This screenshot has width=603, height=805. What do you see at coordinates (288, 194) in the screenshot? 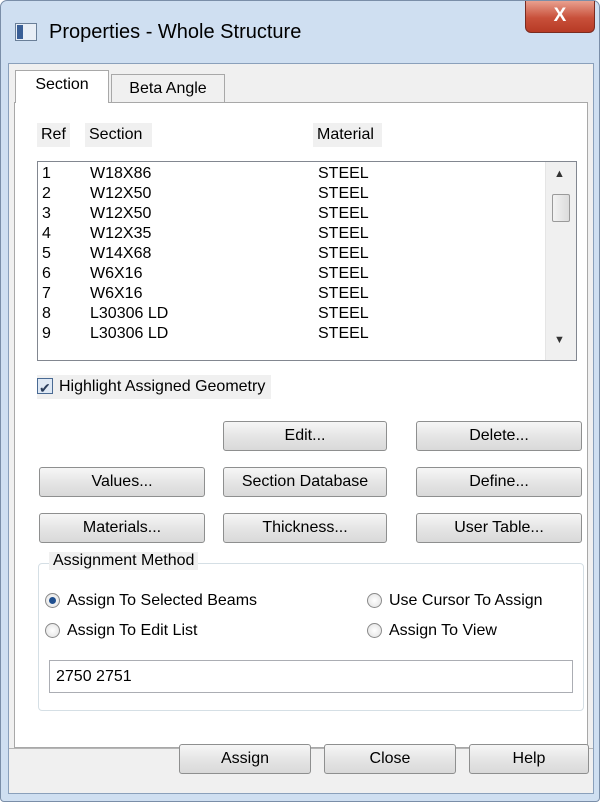
I see `list-item: 2 W12X50 STEEL` at bounding box center [288, 194].